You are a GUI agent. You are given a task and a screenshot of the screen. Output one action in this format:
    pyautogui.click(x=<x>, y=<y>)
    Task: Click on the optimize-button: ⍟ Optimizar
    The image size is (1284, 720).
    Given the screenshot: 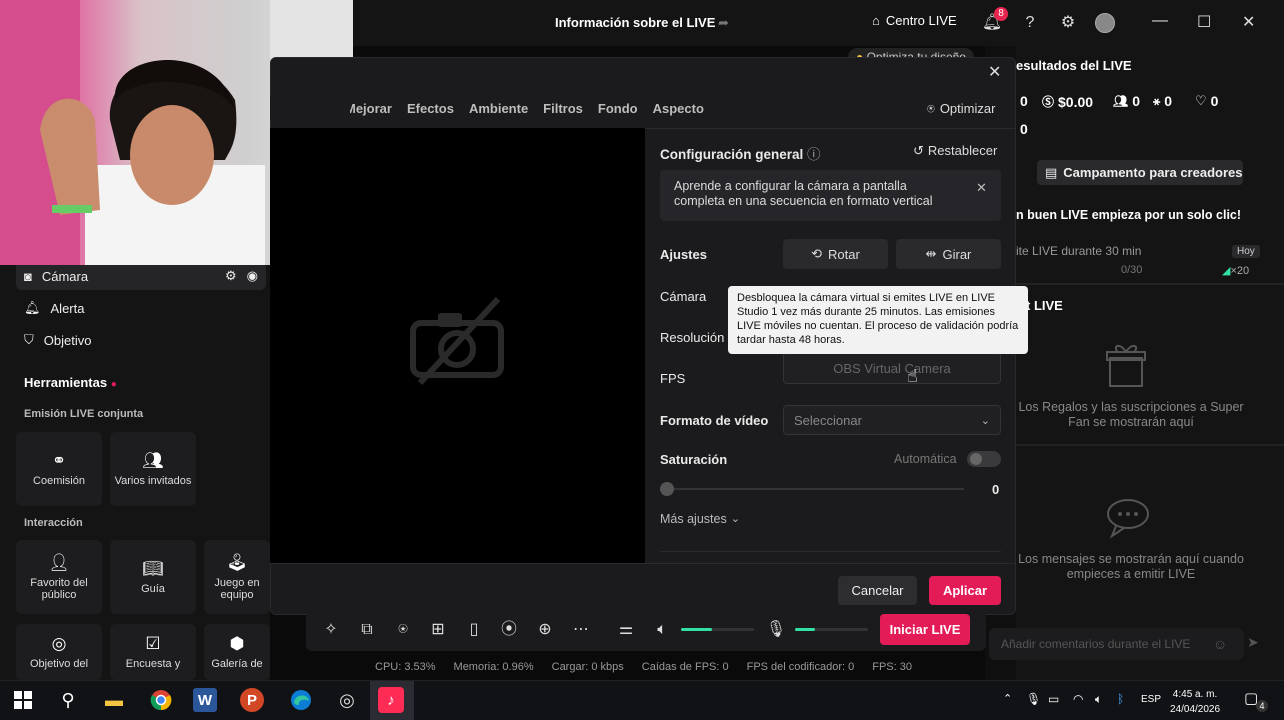 What is the action you would take?
    pyautogui.click(x=961, y=109)
    